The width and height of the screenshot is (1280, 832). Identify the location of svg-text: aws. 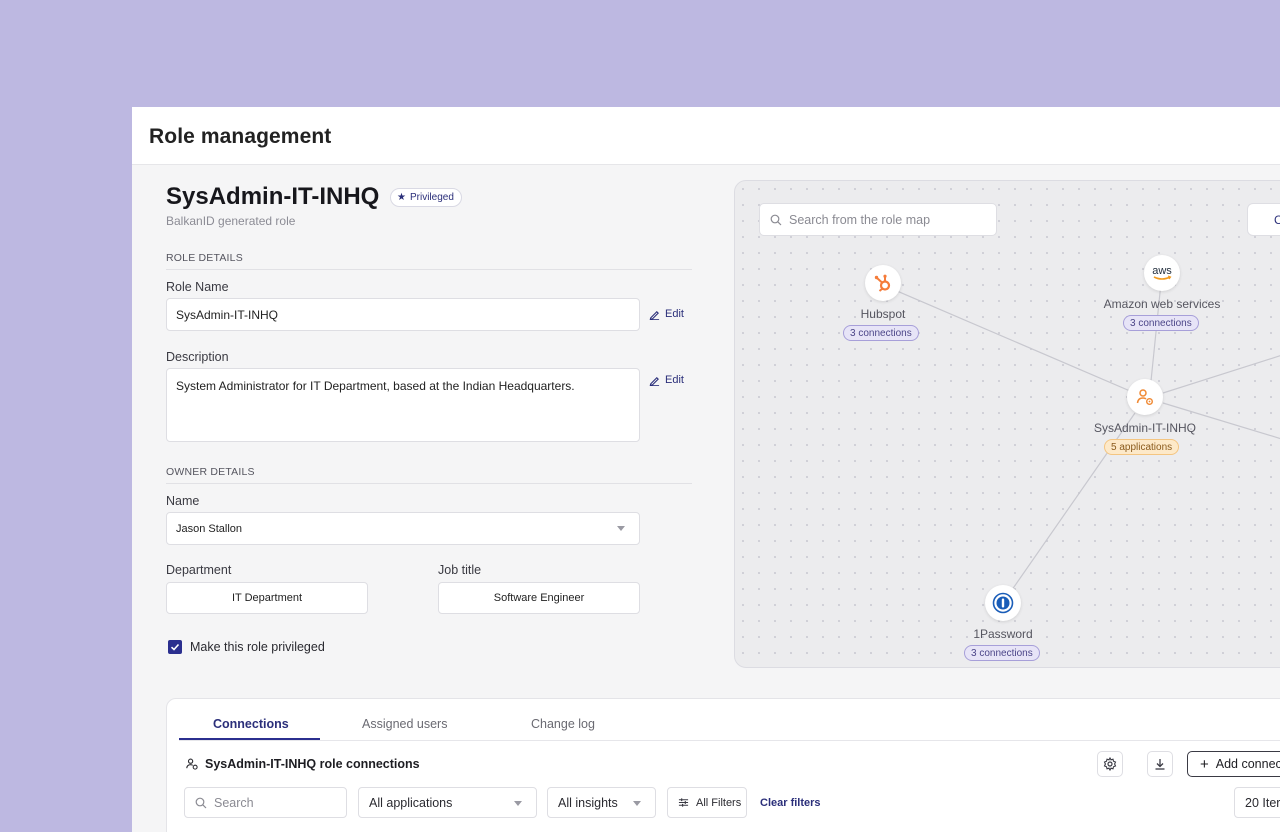
(1162, 271).